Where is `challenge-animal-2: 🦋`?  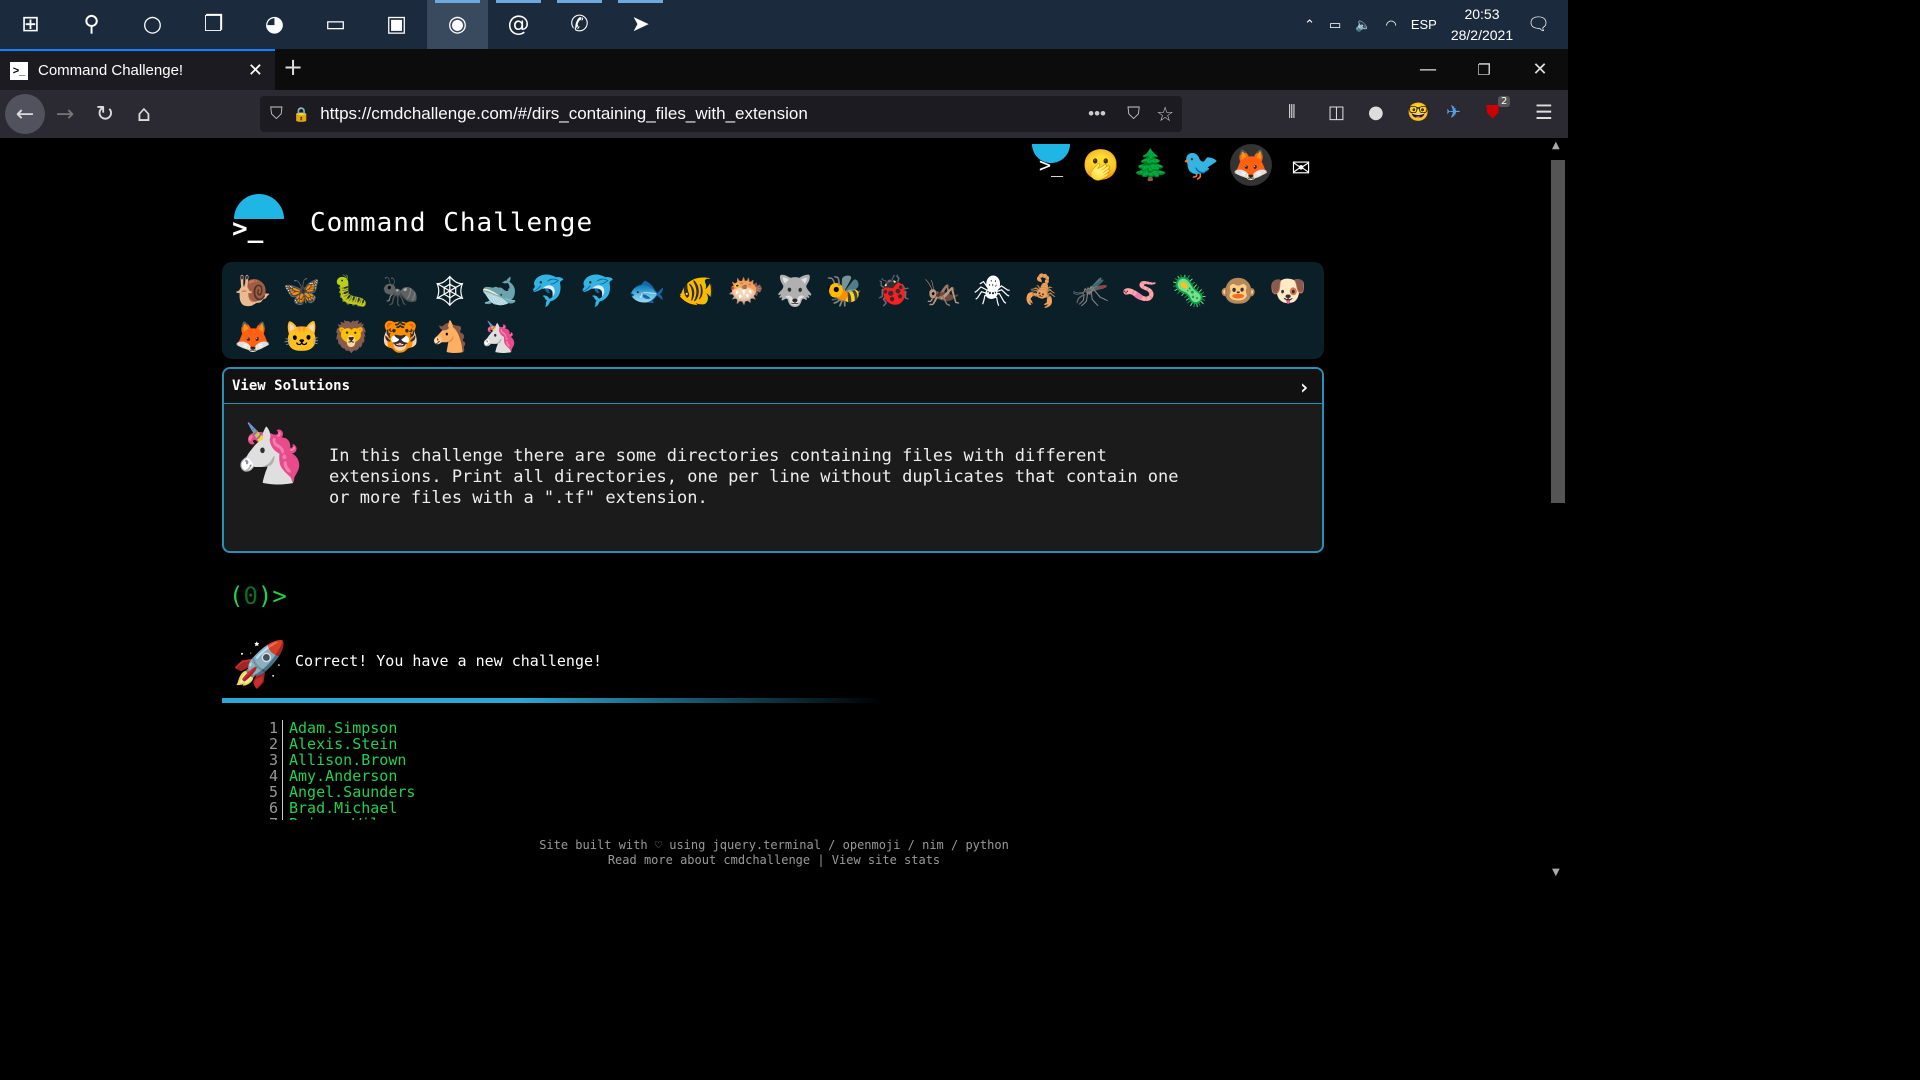
challenge-animal-2: 🦋 is located at coordinates (301, 291).